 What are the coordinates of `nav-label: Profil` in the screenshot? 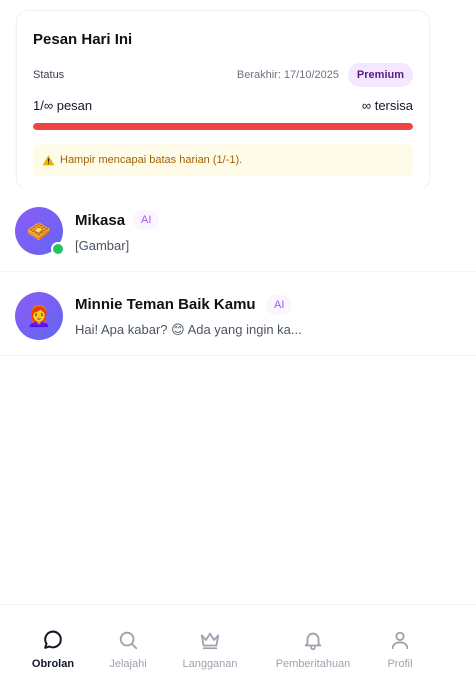 It's located at (400, 664).